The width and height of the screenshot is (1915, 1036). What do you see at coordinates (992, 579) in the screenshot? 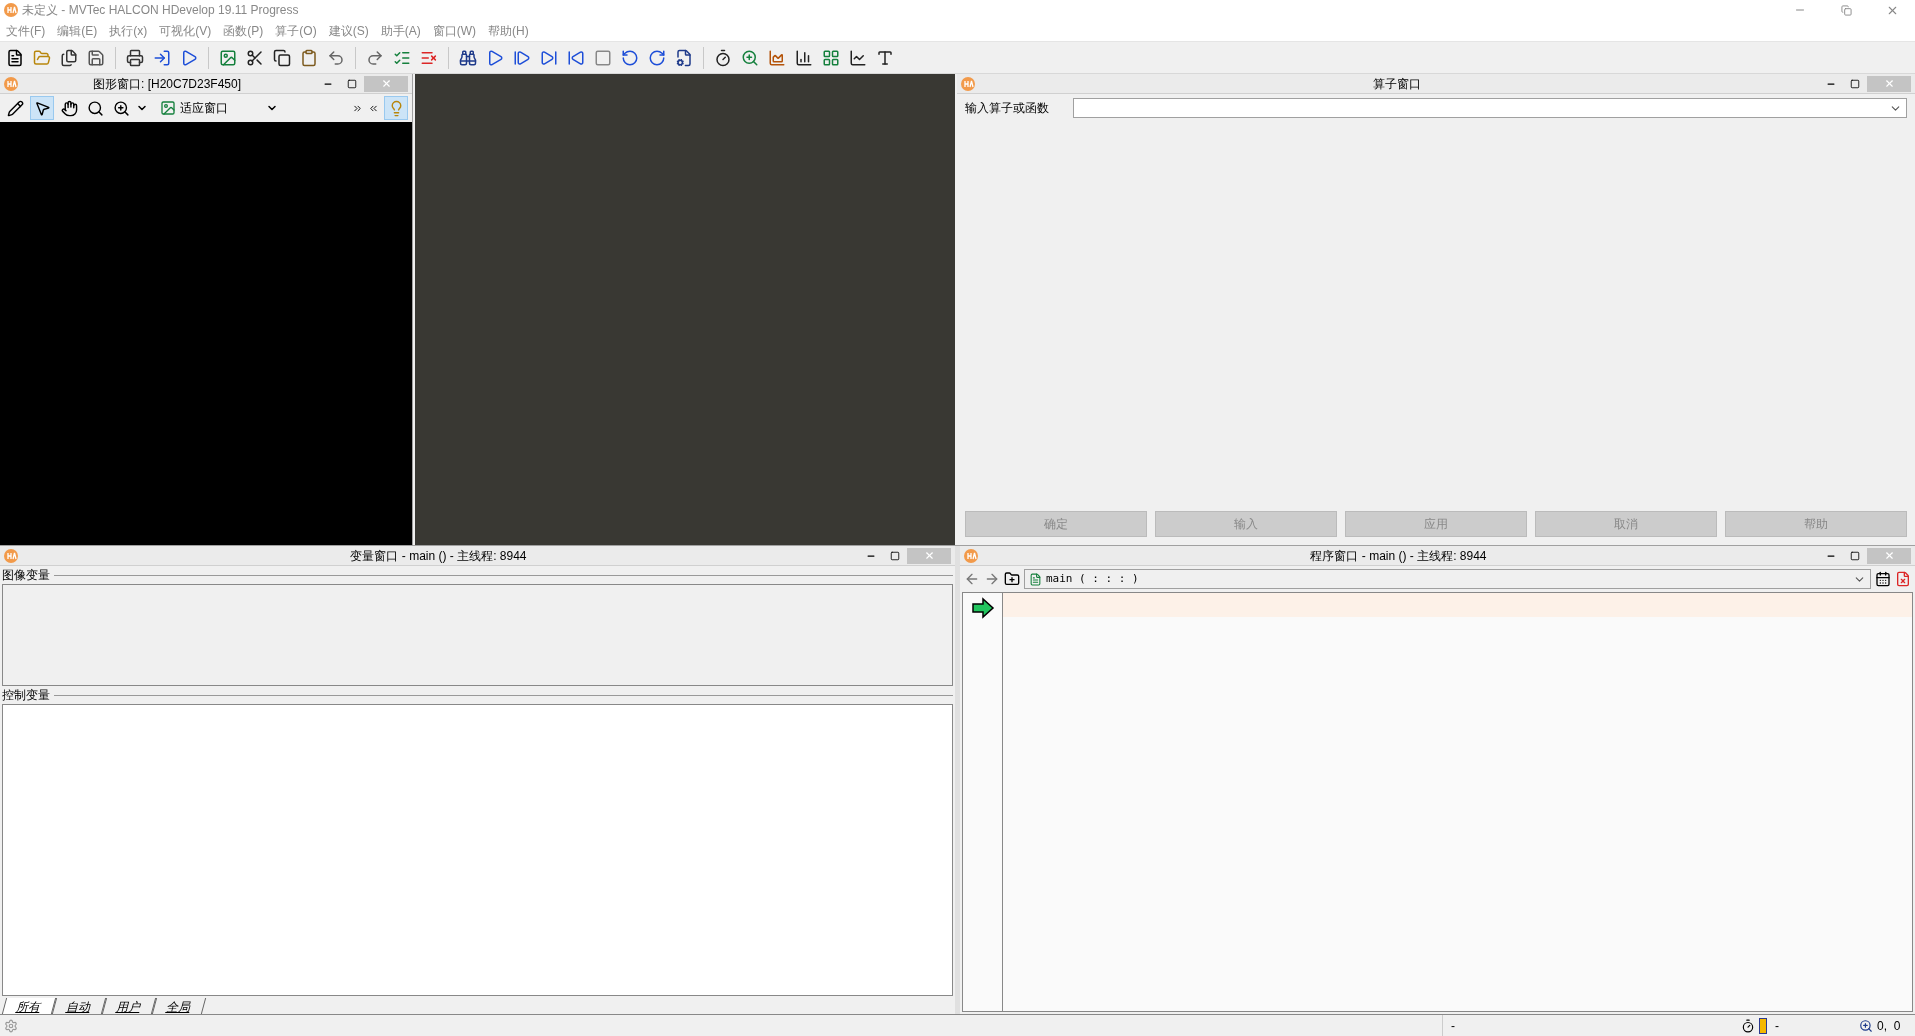
I see `forward-icon` at bounding box center [992, 579].